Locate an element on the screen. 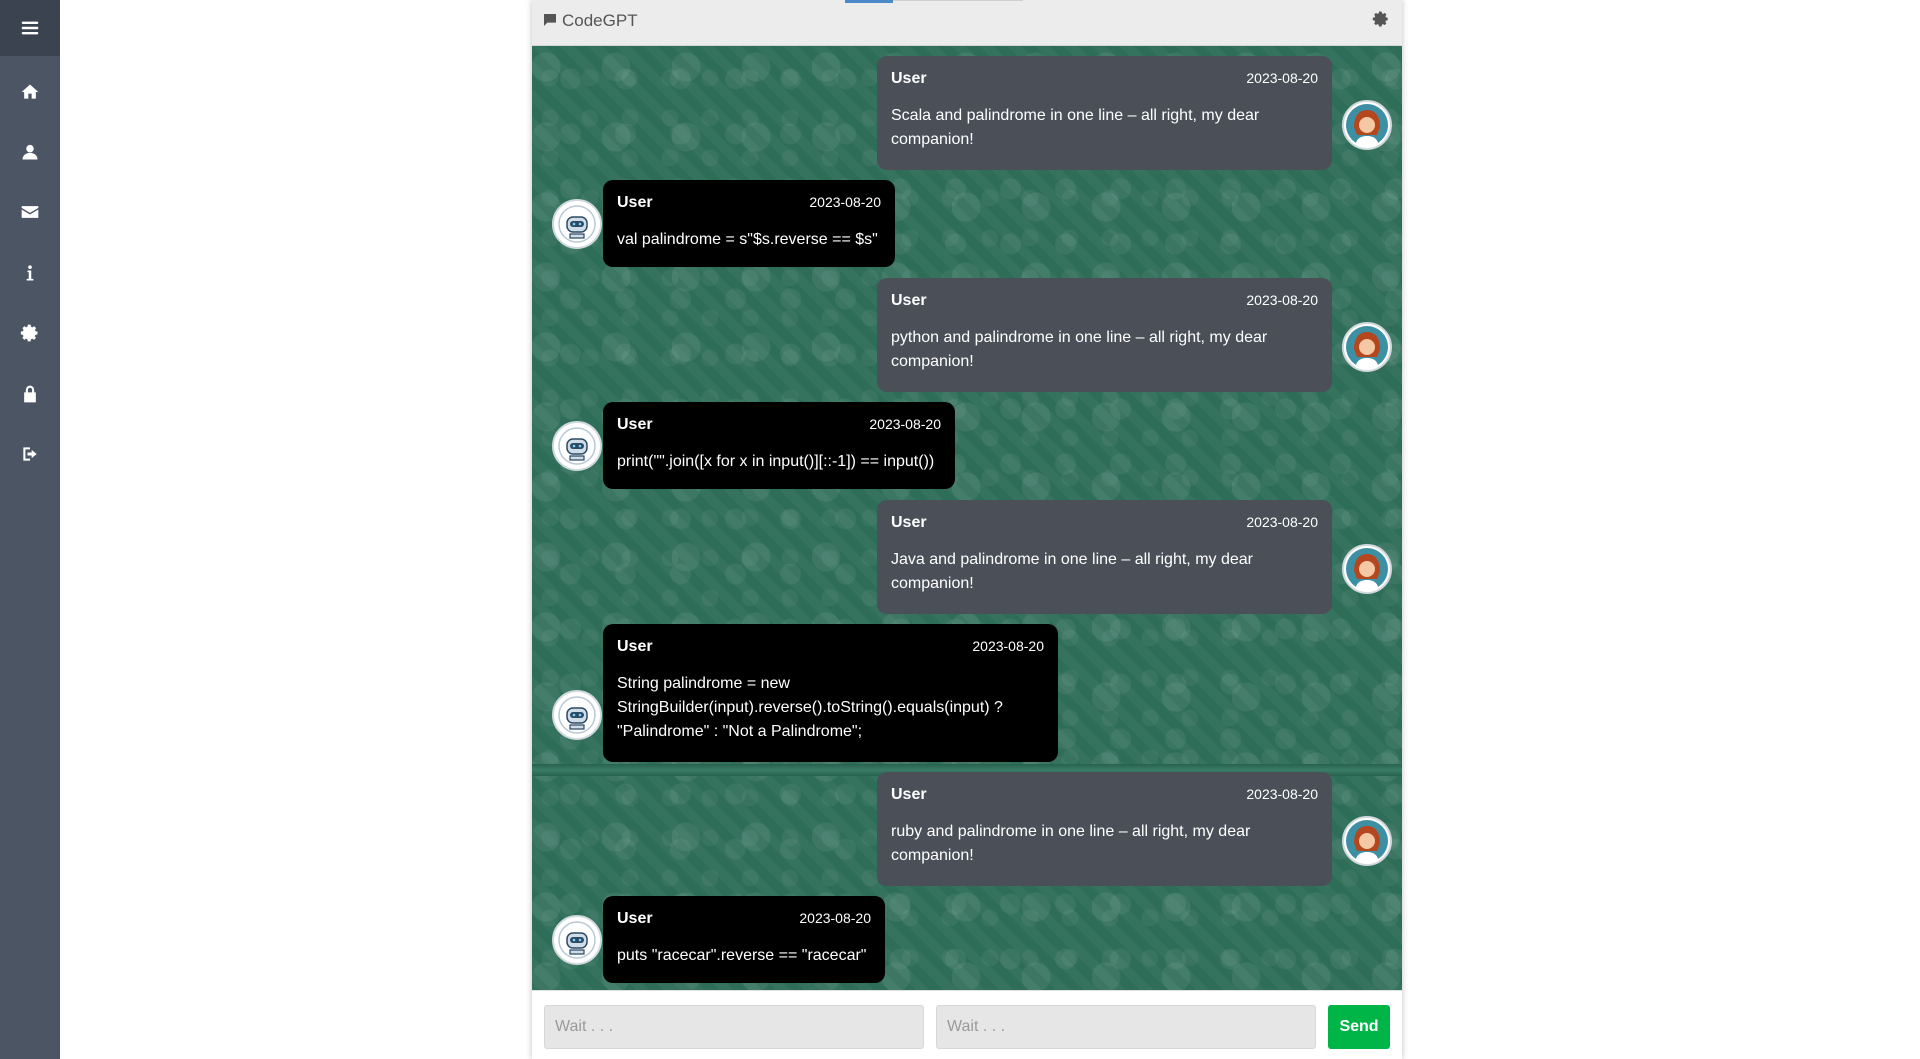  sidebar-item-messages is located at coordinates (30, 212).